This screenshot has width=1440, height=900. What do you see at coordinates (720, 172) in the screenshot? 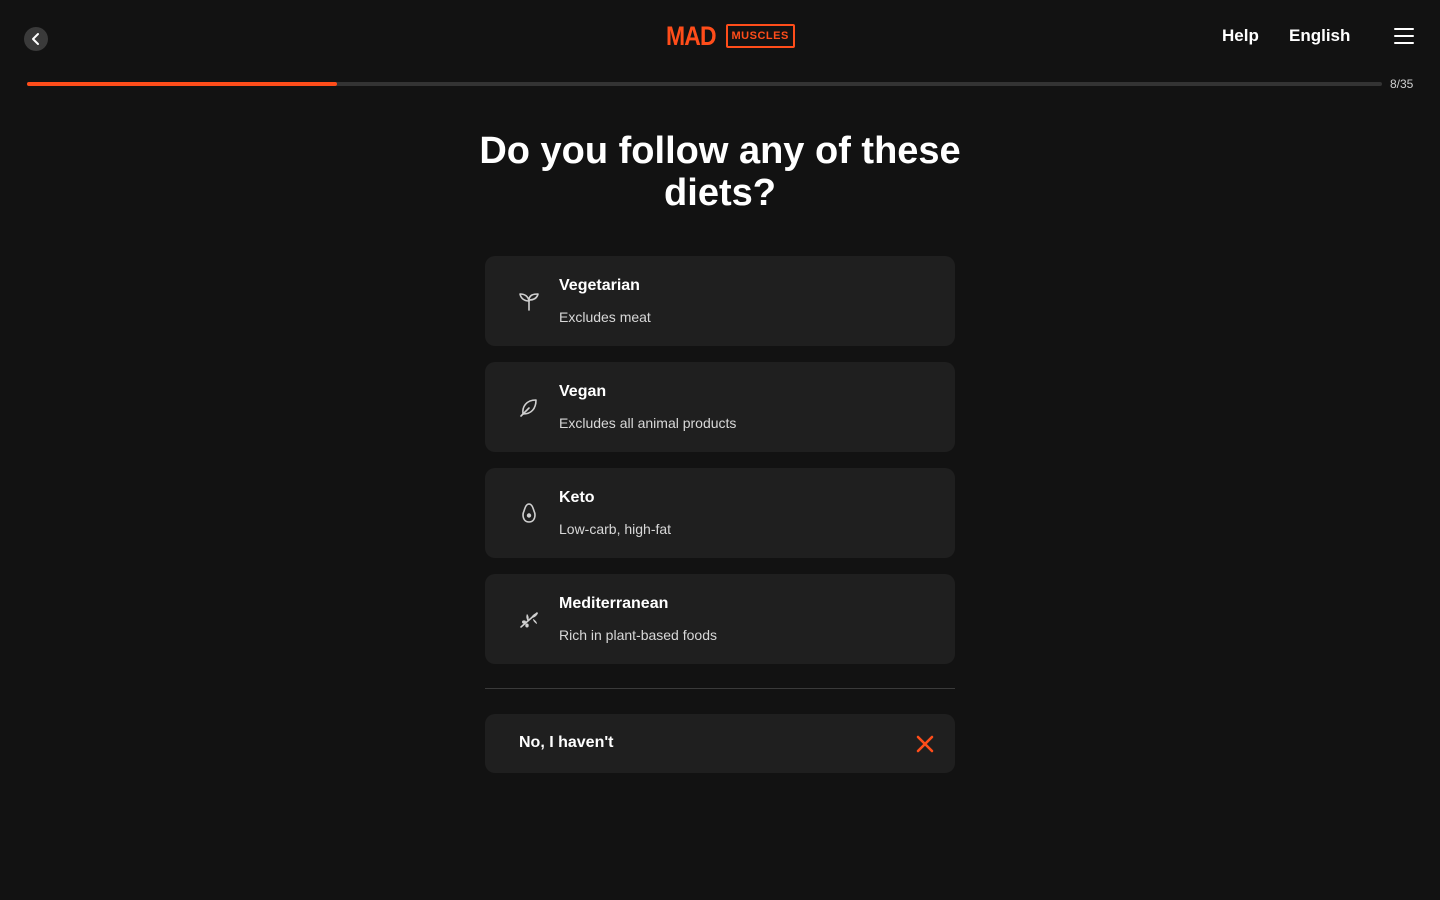
I see `question-title: Do you follow any of these diets?` at bounding box center [720, 172].